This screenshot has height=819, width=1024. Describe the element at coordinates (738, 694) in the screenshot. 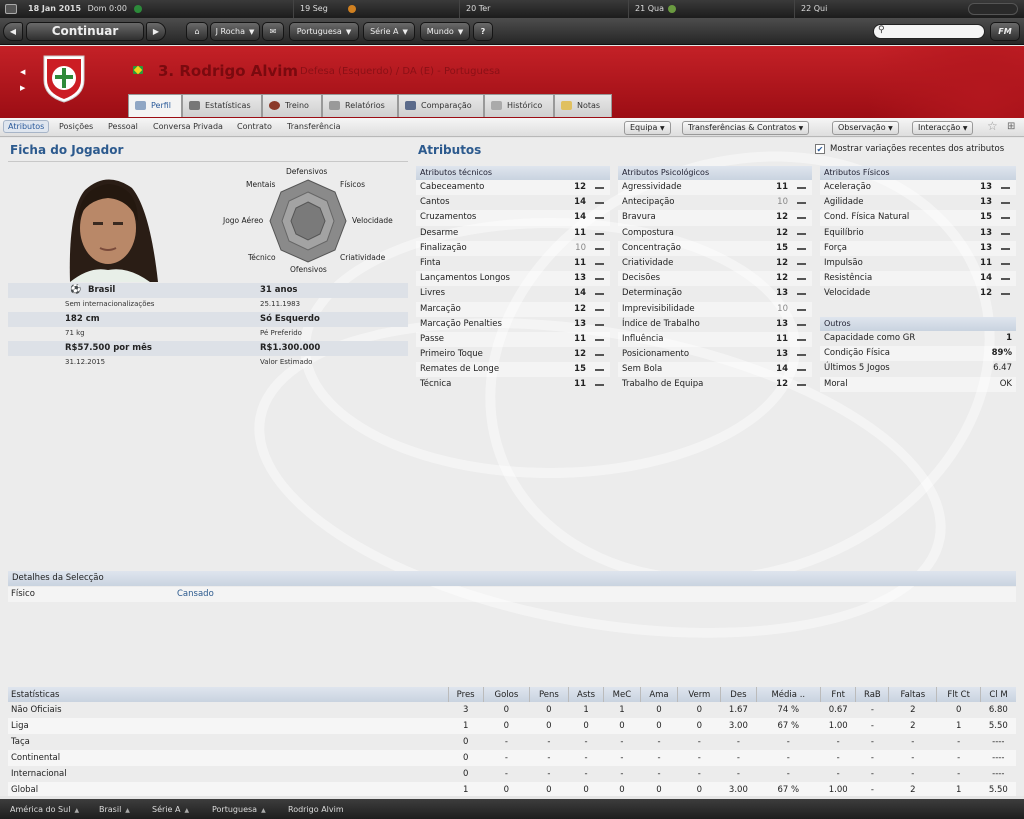

I see `column-header: Des` at that location.